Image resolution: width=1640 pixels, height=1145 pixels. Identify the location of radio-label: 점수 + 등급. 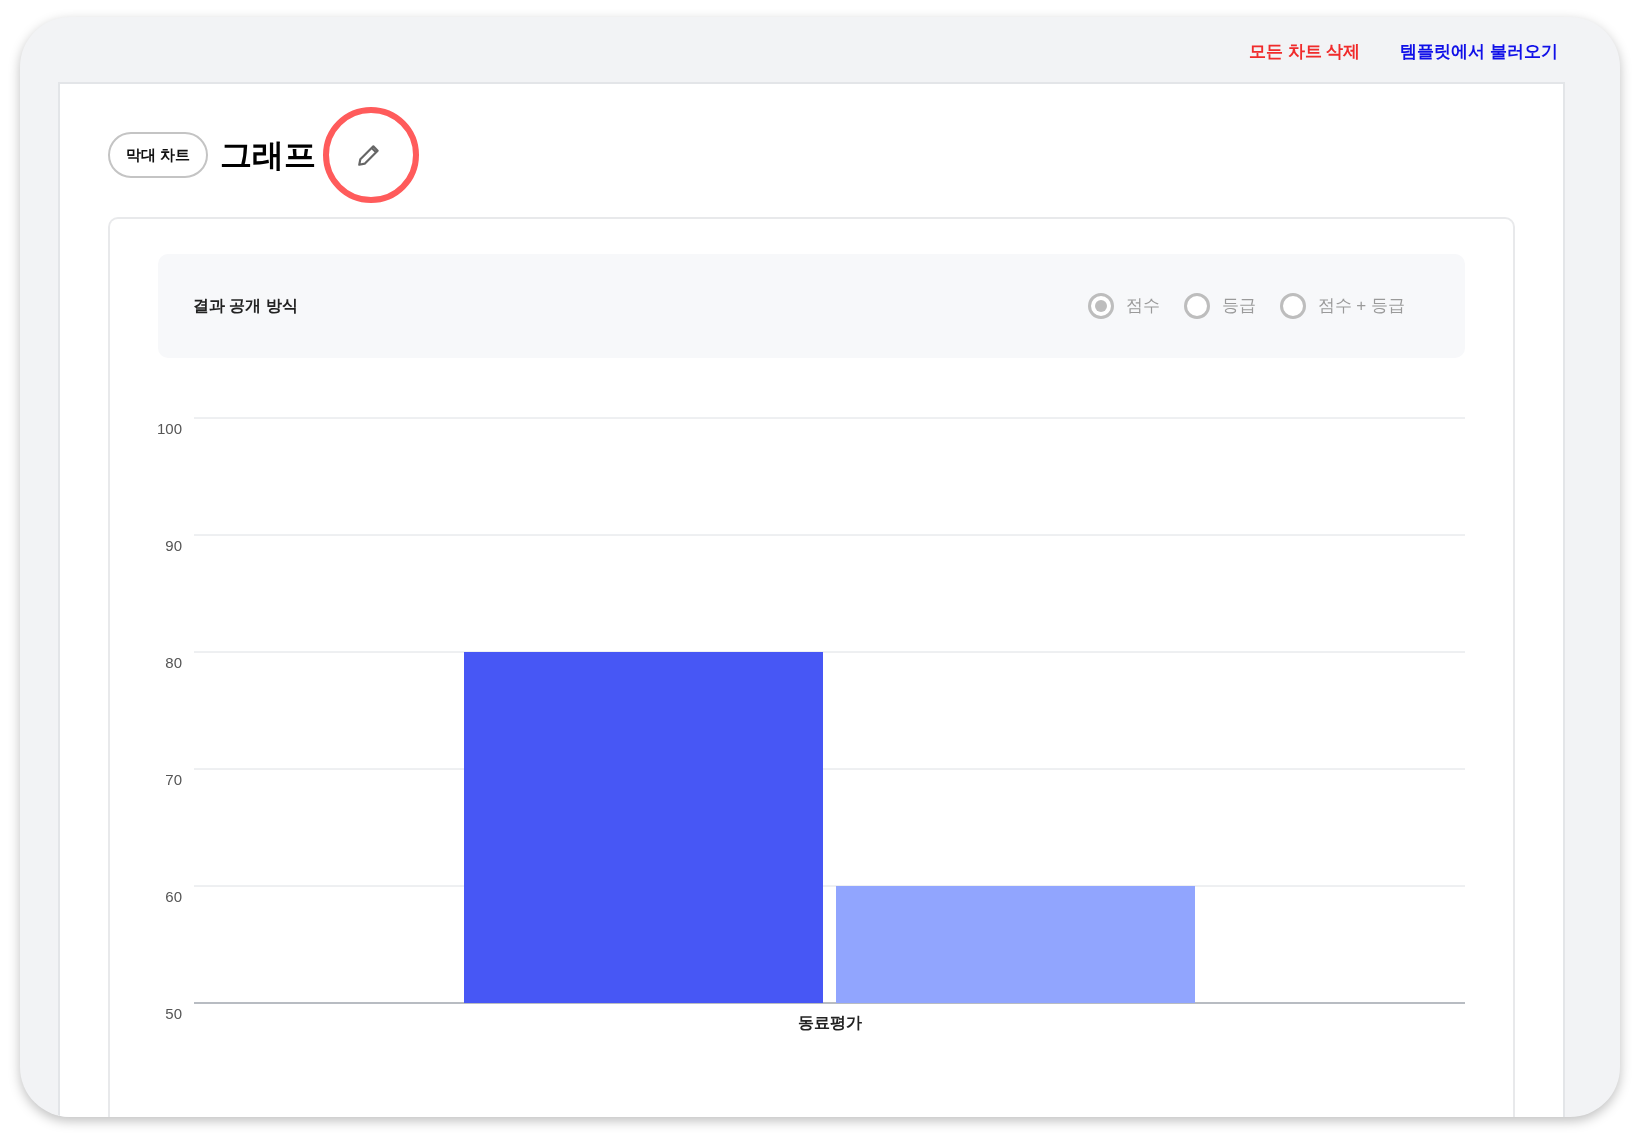
(1361, 306).